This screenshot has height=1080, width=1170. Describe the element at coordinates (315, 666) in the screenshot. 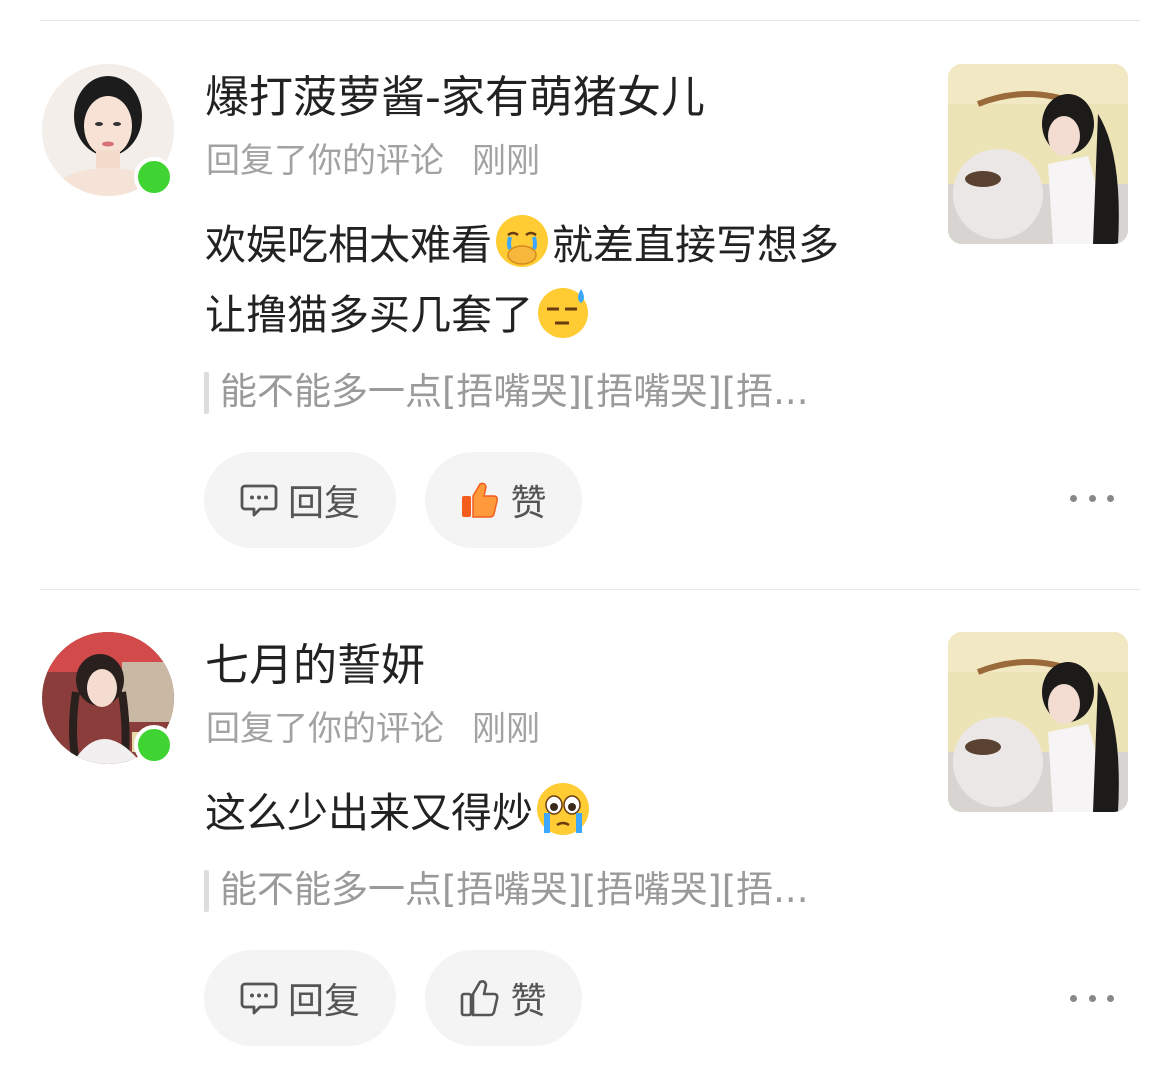

I see `username: 七月的誓妍` at that location.